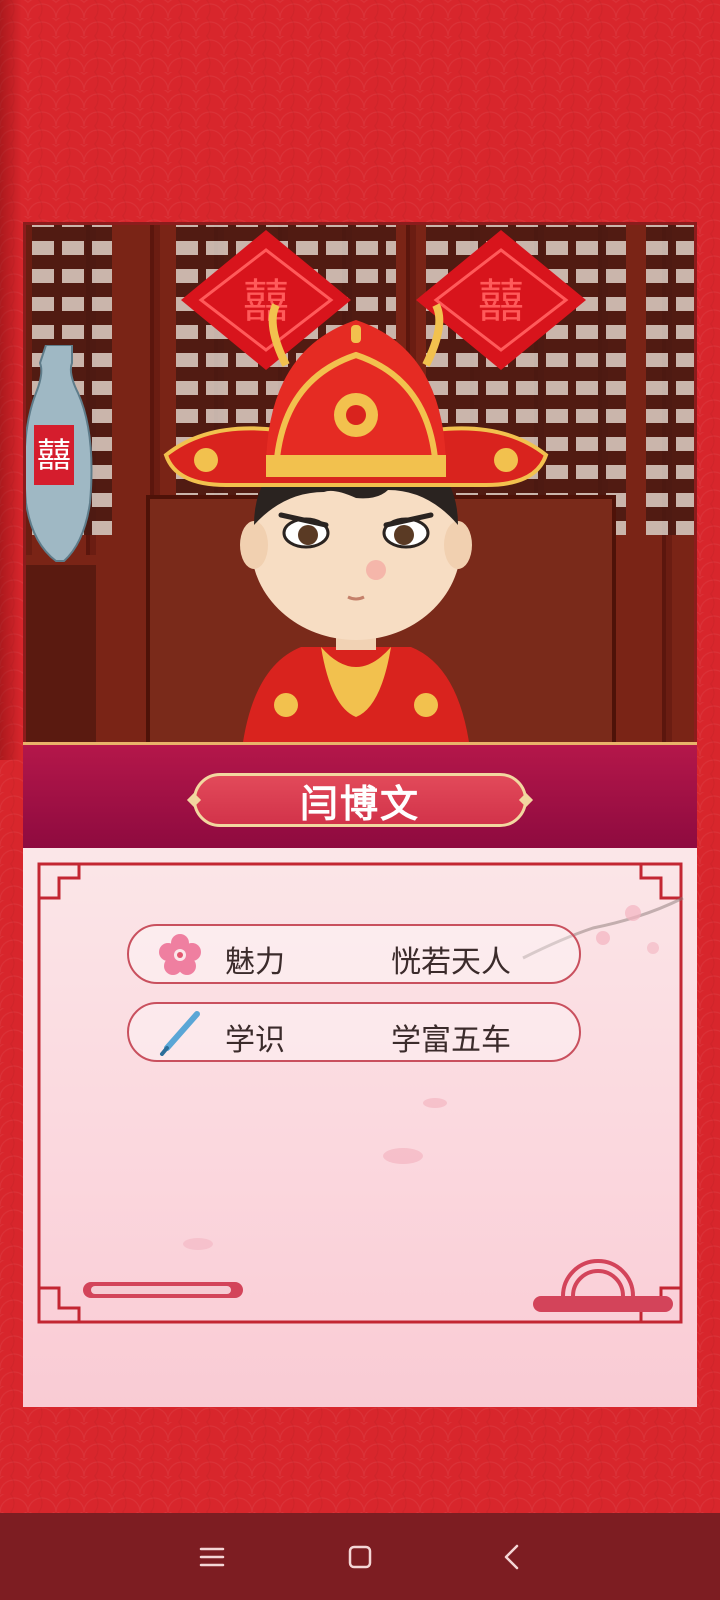  Describe the element at coordinates (61, 653) in the screenshot. I see `vase-stand` at that location.